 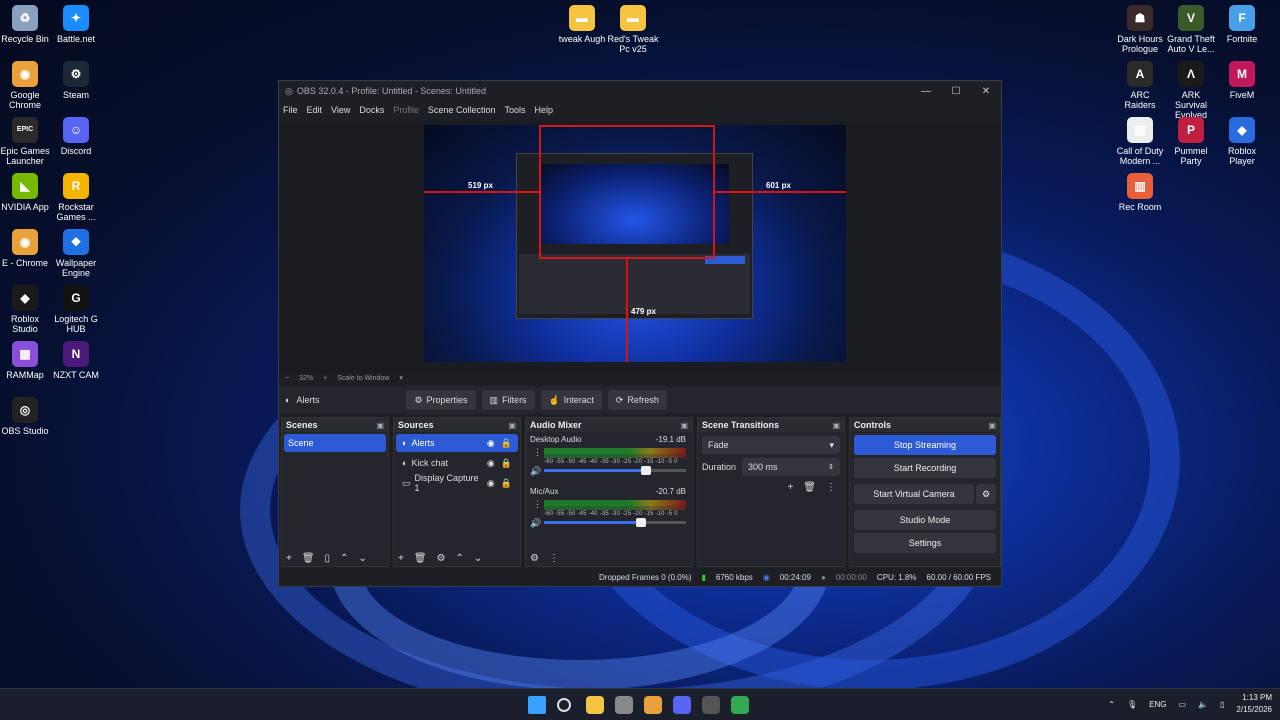 What do you see at coordinates (831, 467) in the screenshot?
I see `spinner-icon: ⇕` at bounding box center [831, 467].